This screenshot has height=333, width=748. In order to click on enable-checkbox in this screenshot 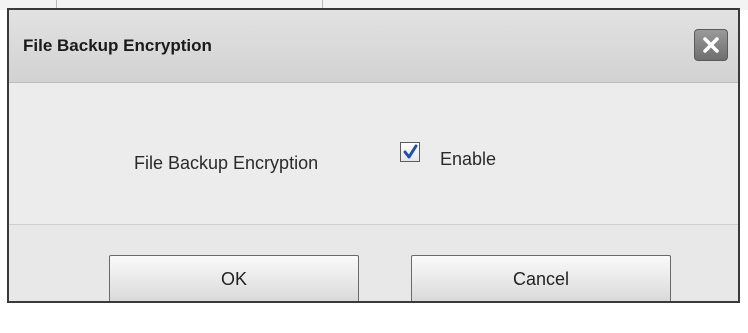, I will do `click(410, 152)`.